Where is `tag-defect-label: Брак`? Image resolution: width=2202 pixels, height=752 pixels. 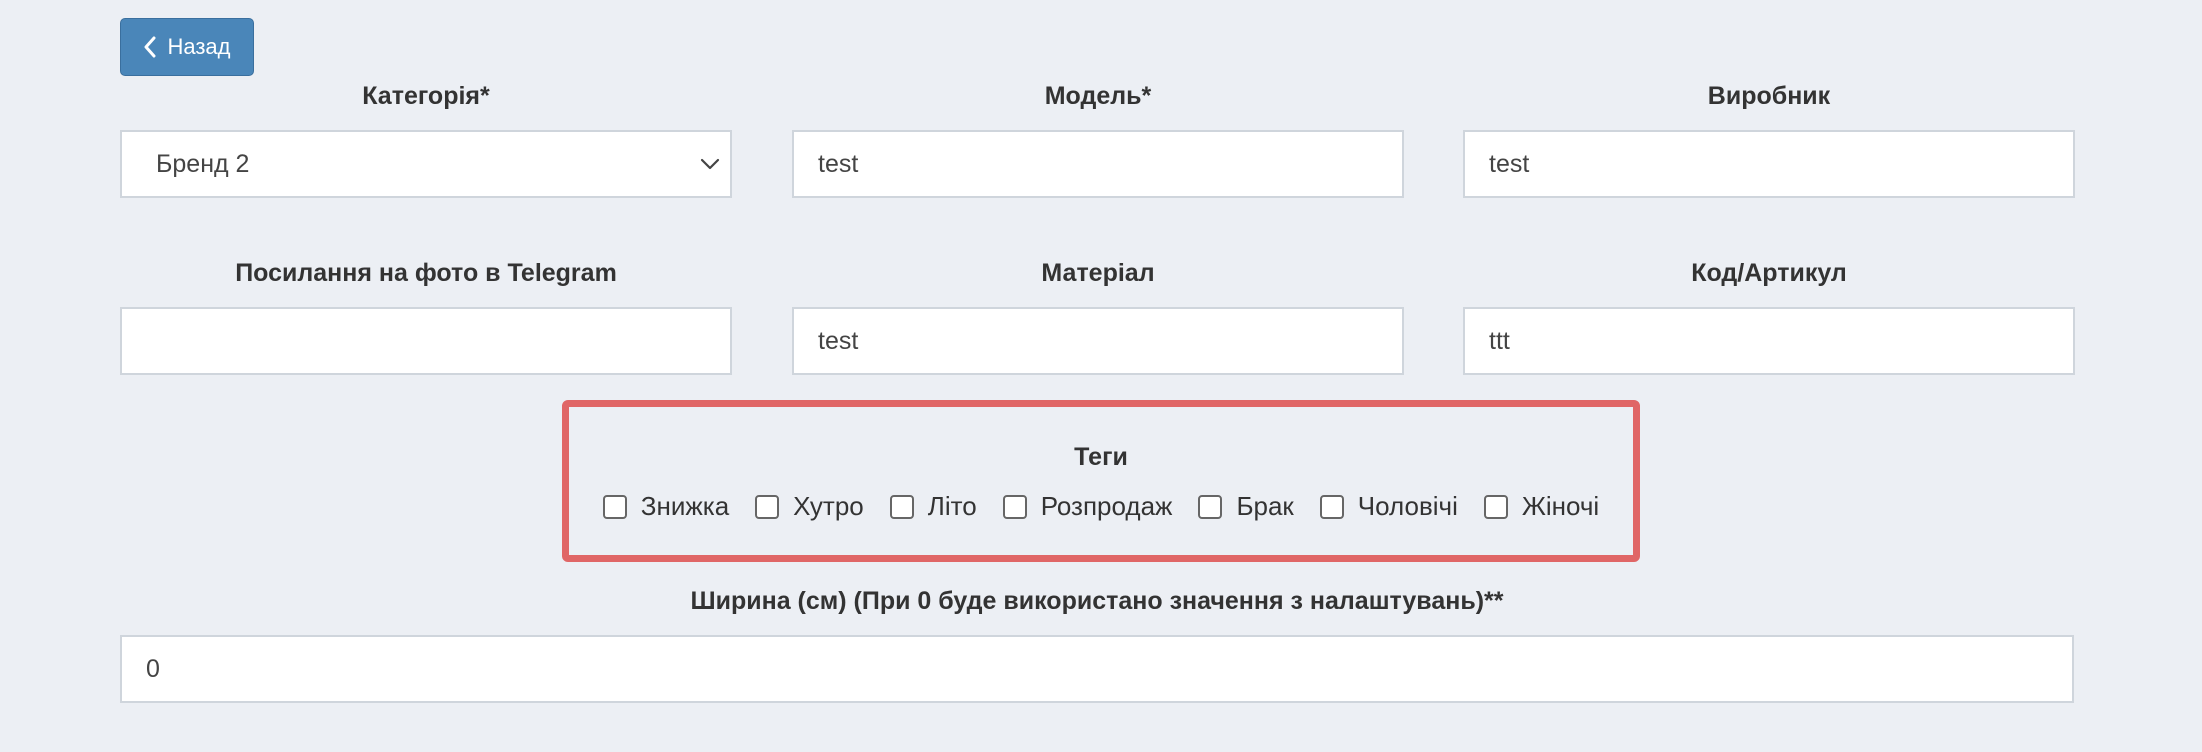 tag-defect-label: Брак is located at coordinates (1265, 506).